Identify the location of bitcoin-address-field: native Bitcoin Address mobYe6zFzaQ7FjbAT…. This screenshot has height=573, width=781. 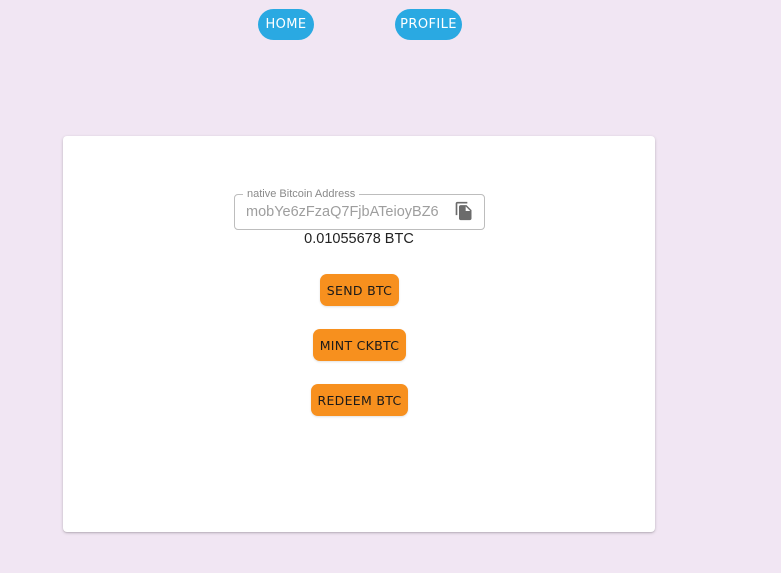
(359, 209).